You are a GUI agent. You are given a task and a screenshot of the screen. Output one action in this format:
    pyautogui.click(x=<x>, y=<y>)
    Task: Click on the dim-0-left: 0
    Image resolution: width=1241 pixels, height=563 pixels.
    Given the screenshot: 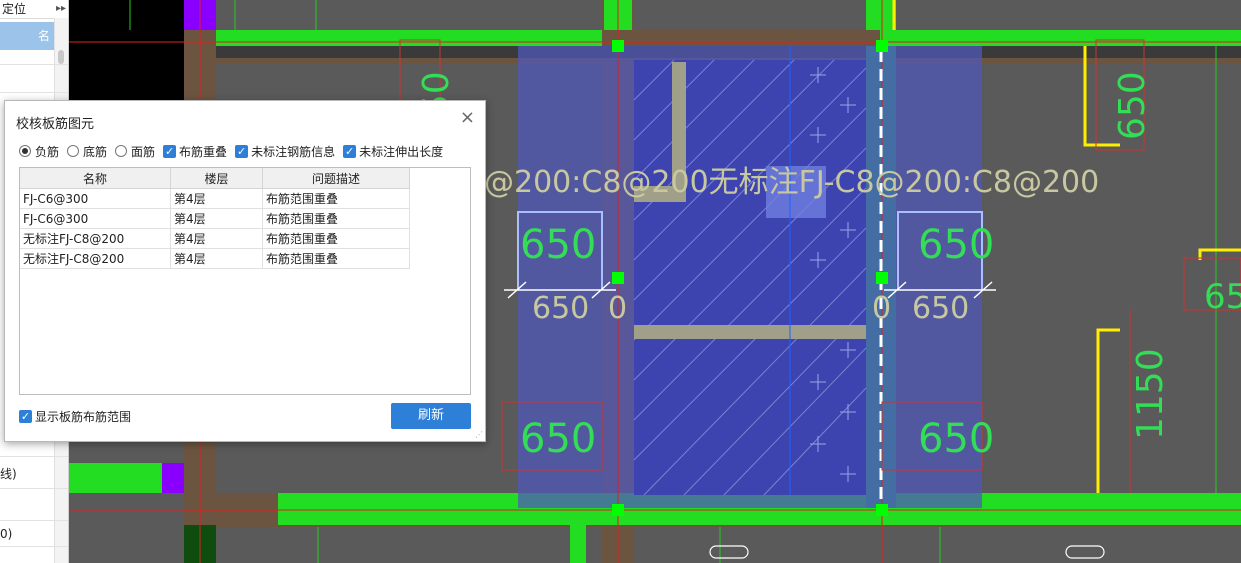 What is the action you would take?
    pyautogui.click(x=617, y=308)
    